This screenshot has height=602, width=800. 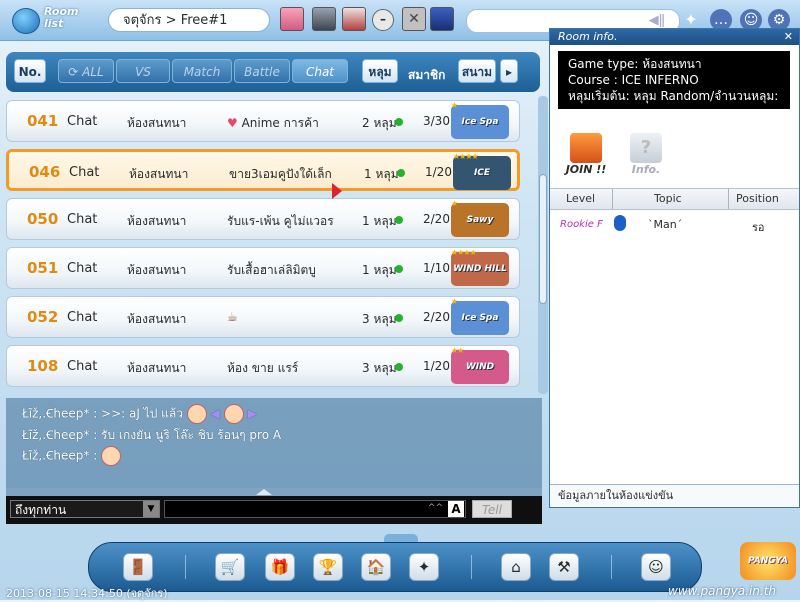 I want to click on room-number: 108, so click(x=43, y=366).